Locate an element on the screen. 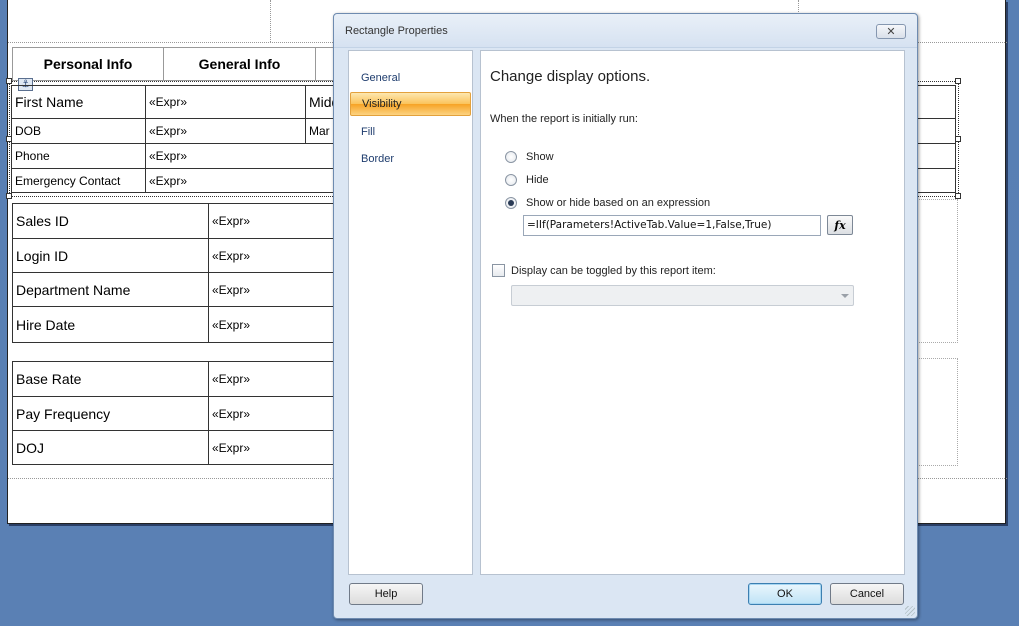 This screenshot has width=1019, height=626. radio-show: Show is located at coordinates (529, 157).